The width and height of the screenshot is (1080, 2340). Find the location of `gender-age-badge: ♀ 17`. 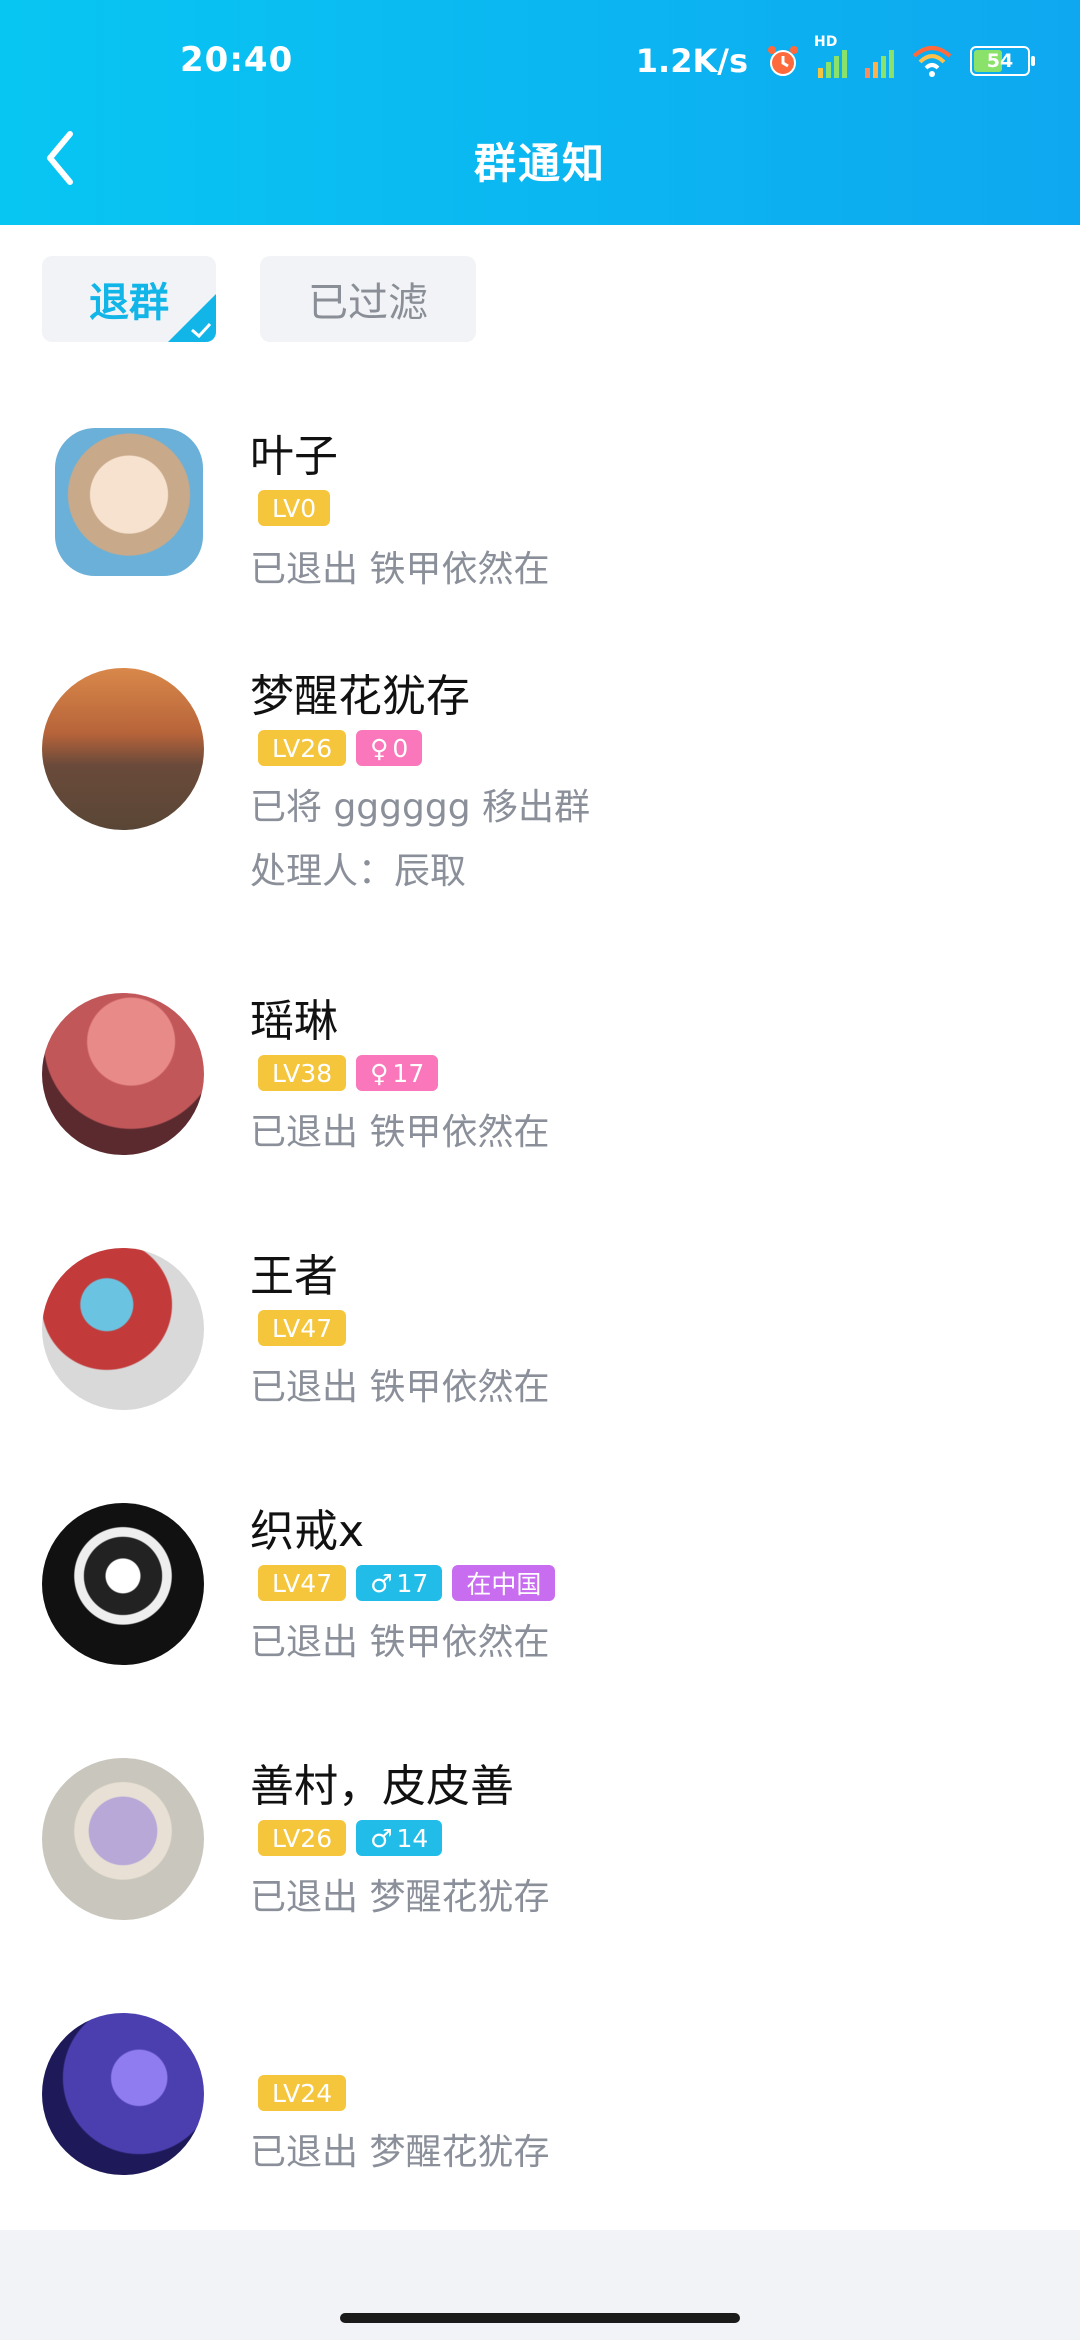

gender-age-badge: ♀ 17 is located at coordinates (397, 1073).